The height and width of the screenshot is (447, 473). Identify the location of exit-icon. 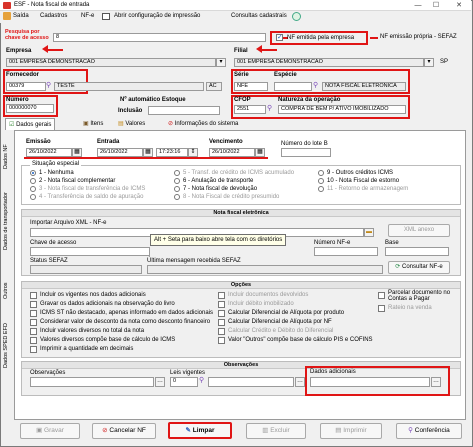
(7, 16).